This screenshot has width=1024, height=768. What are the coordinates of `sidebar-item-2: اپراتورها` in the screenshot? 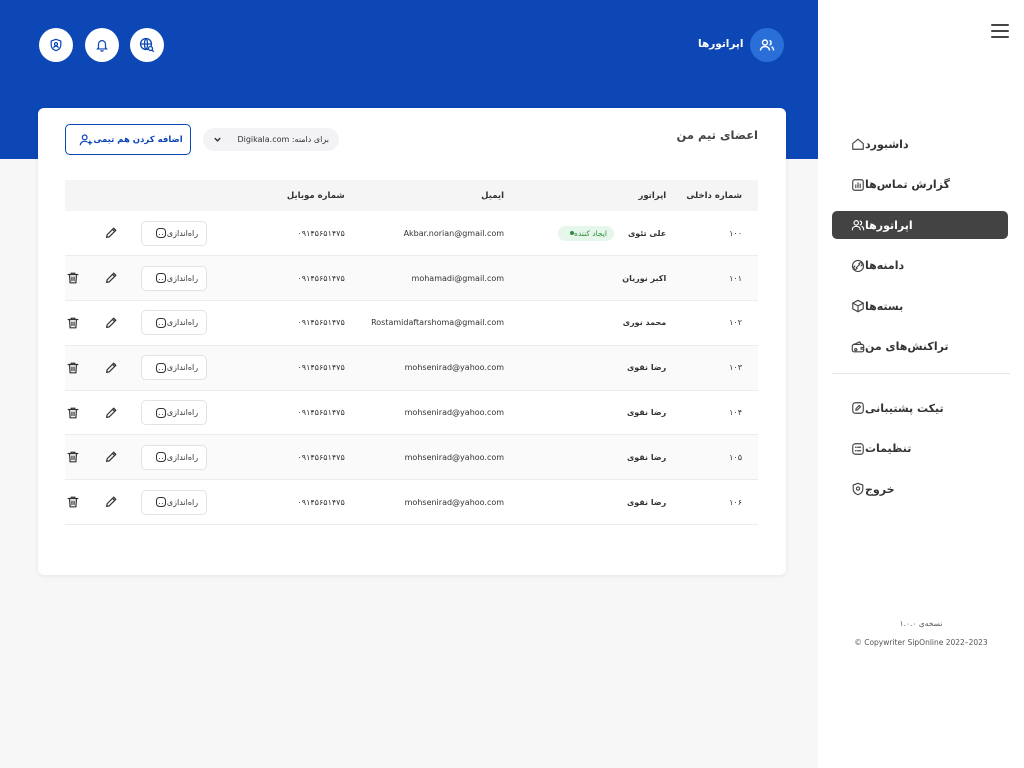 It's located at (920, 225).